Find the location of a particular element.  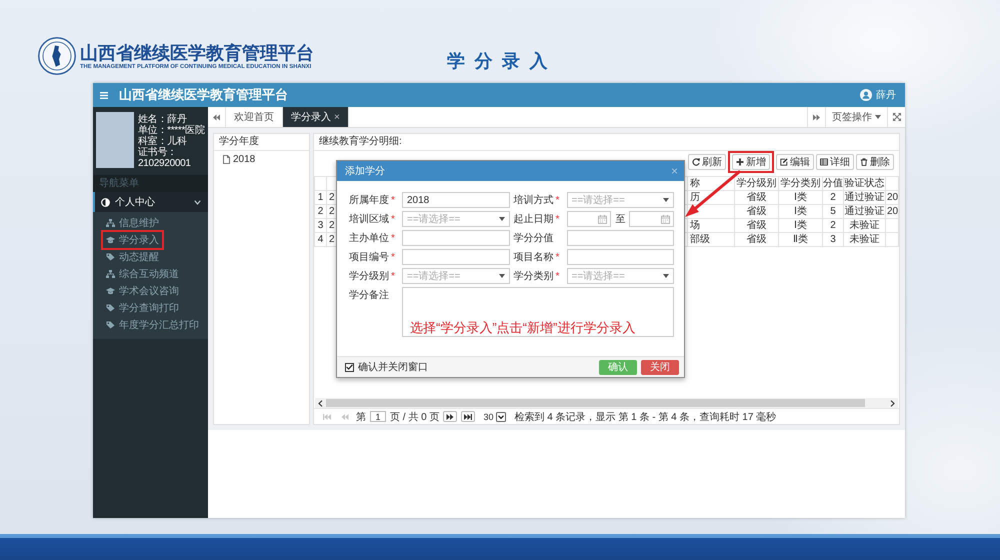

field-label: 学分备注 is located at coordinates (369, 295).